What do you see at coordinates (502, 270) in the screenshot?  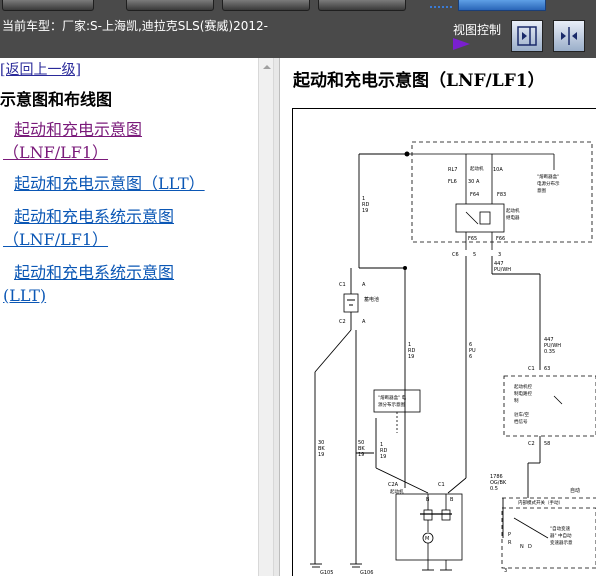 I see `svg-text: PU/WH` at bounding box center [502, 270].